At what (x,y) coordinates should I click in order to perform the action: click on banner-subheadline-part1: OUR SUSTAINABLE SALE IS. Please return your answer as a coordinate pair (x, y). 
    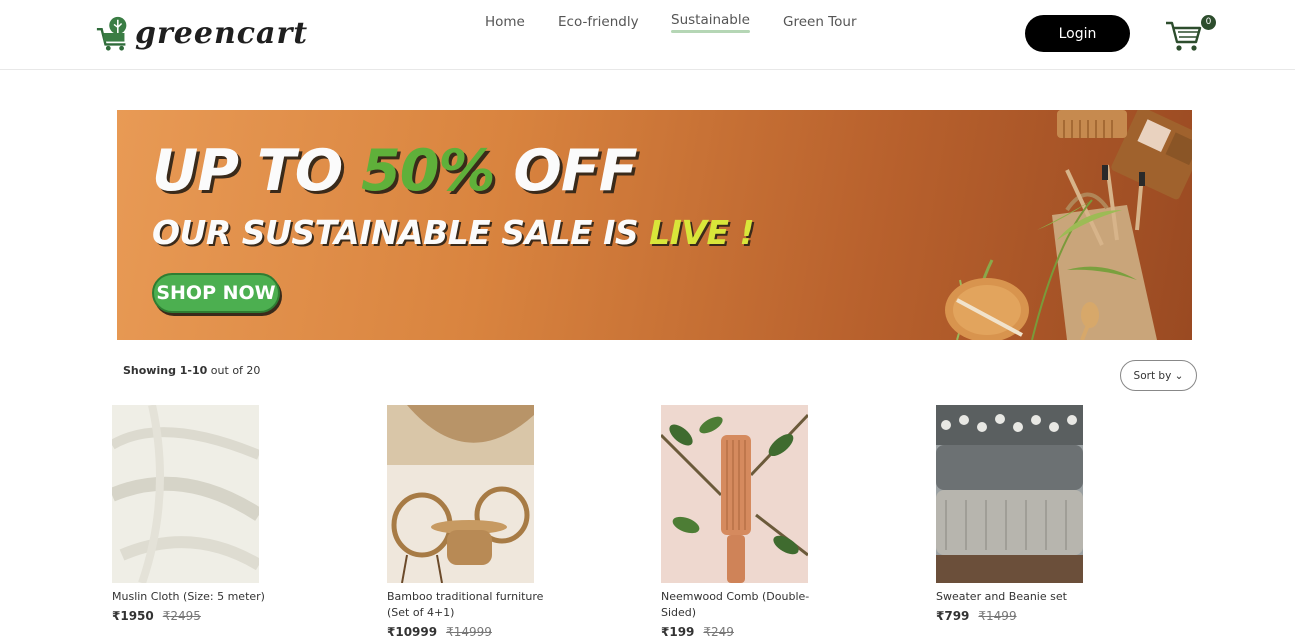
    Looking at the image, I should click on (401, 232).